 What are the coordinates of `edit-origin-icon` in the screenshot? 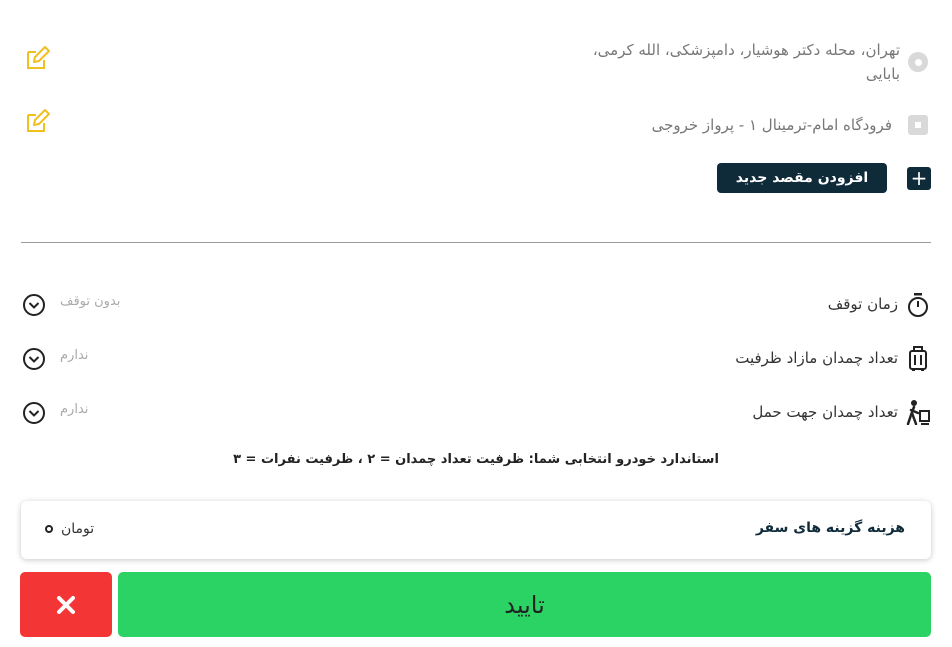 It's located at (38, 58).